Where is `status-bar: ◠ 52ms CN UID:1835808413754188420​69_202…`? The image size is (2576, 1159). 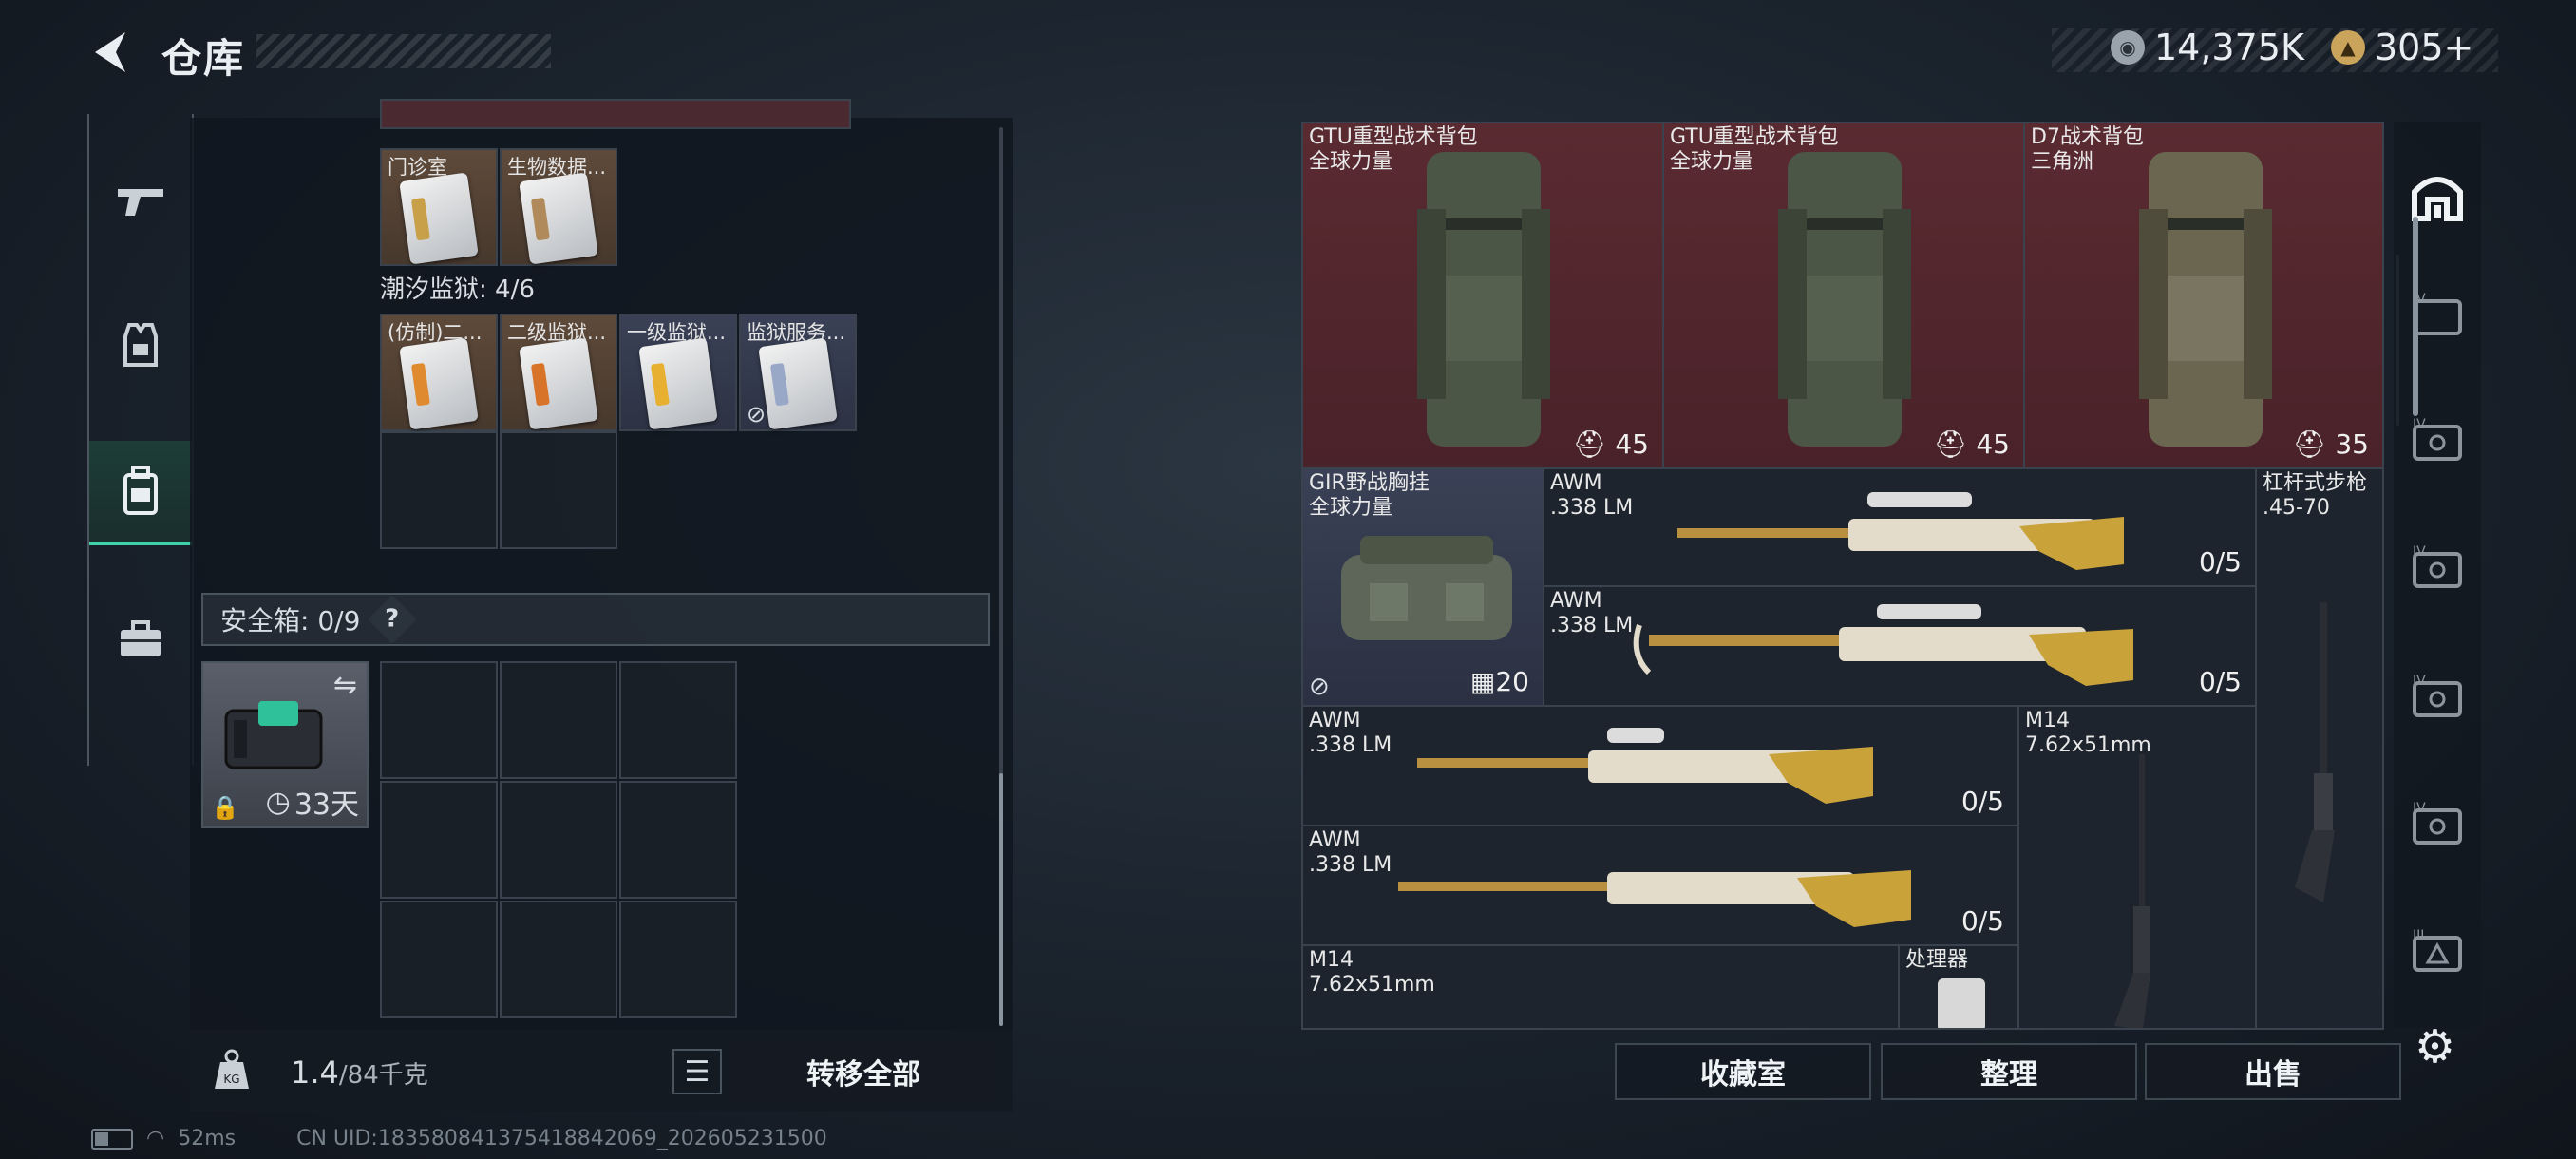
status-bar: ◠ 52ms CN UID:1835808413754188420​69_202… is located at coordinates (459, 1138).